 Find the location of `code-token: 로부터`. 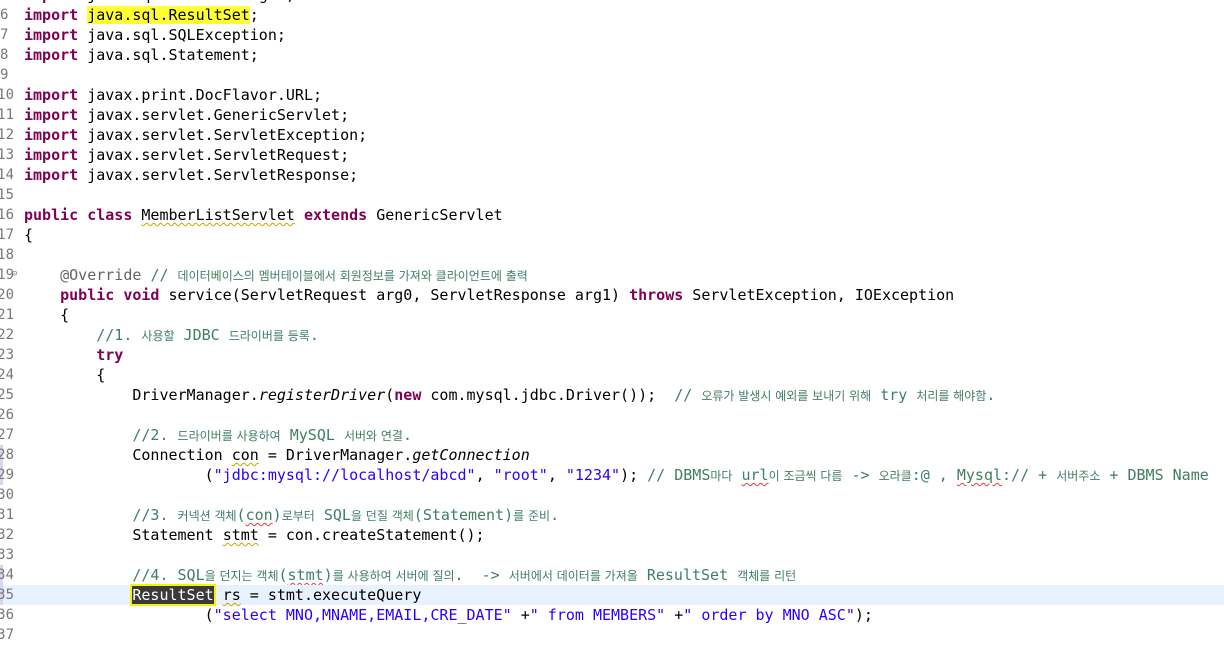

code-token: 로부터 is located at coordinates (298, 516).